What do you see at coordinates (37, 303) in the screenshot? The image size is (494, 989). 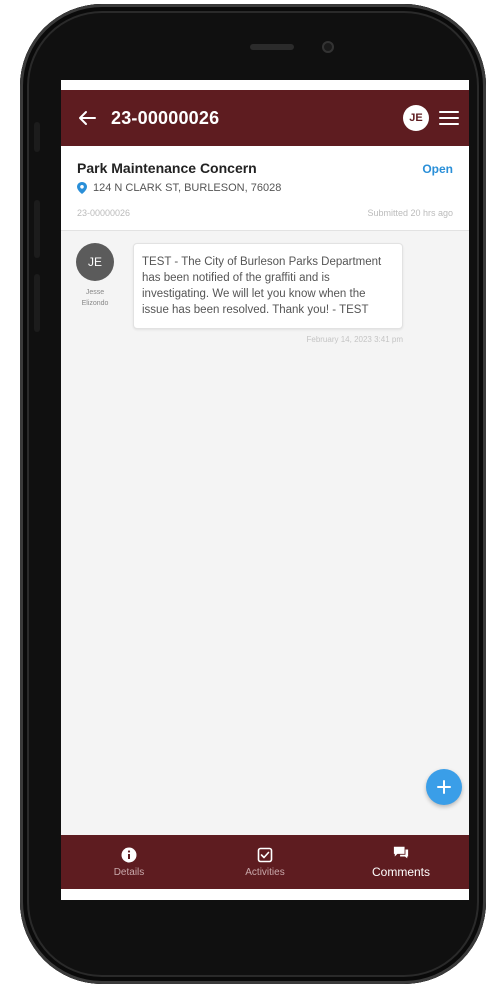 I see `volume-down-button` at bounding box center [37, 303].